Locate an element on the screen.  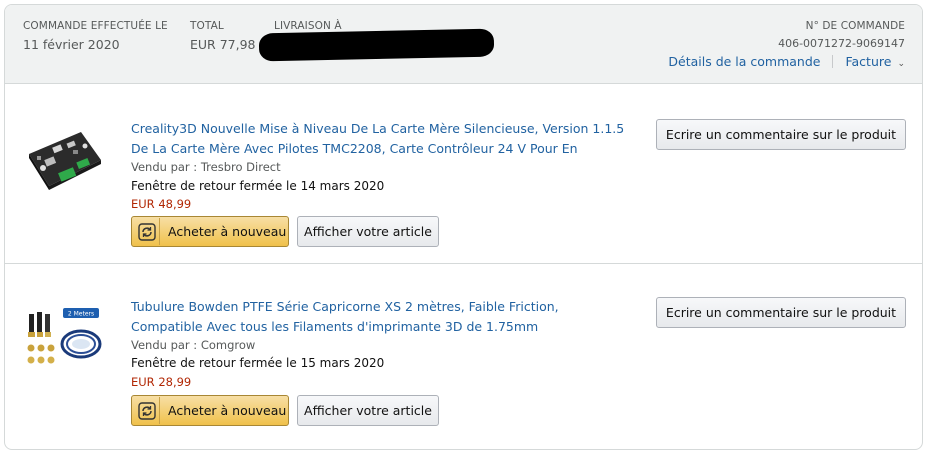
redacted-address is located at coordinates (376, 45).